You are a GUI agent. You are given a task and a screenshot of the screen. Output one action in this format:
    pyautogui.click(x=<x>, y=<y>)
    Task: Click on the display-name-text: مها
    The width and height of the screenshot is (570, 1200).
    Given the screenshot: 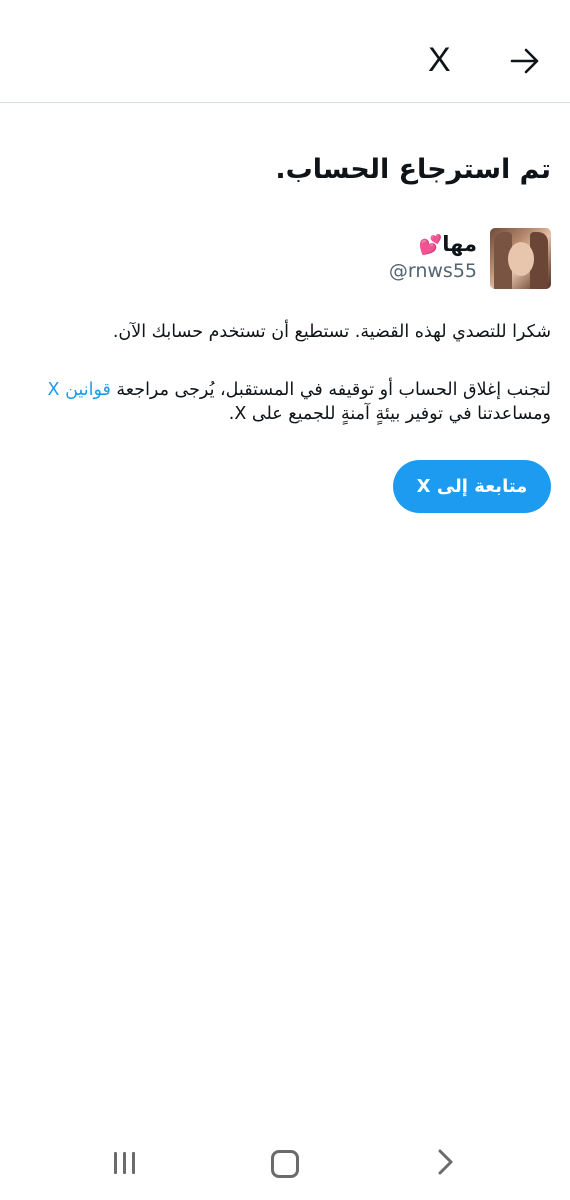 What is the action you would take?
    pyautogui.click(x=459, y=244)
    